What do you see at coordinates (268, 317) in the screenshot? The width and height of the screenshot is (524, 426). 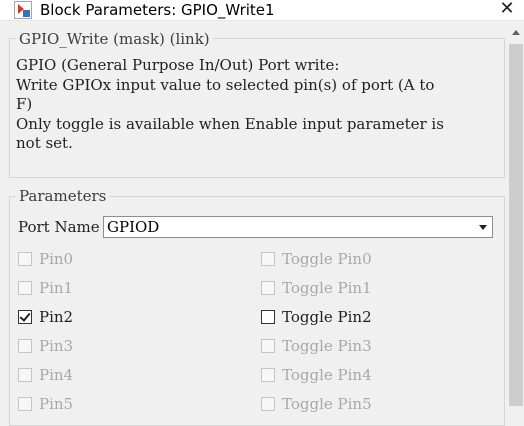 I see `toggle-pin2-checkbox` at bounding box center [268, 317].